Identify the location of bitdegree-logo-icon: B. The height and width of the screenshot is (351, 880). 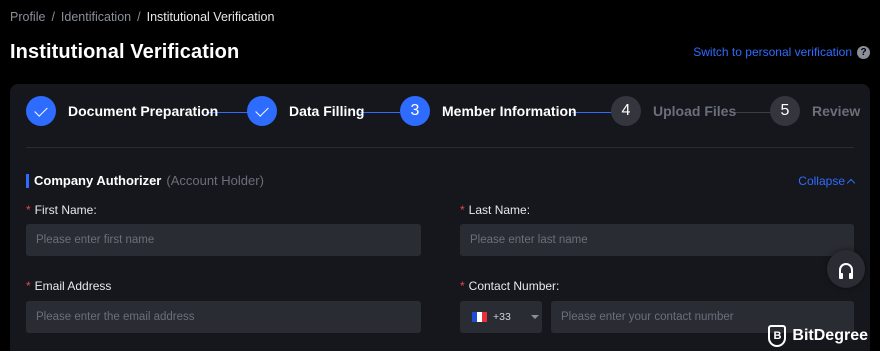
(777, 336).